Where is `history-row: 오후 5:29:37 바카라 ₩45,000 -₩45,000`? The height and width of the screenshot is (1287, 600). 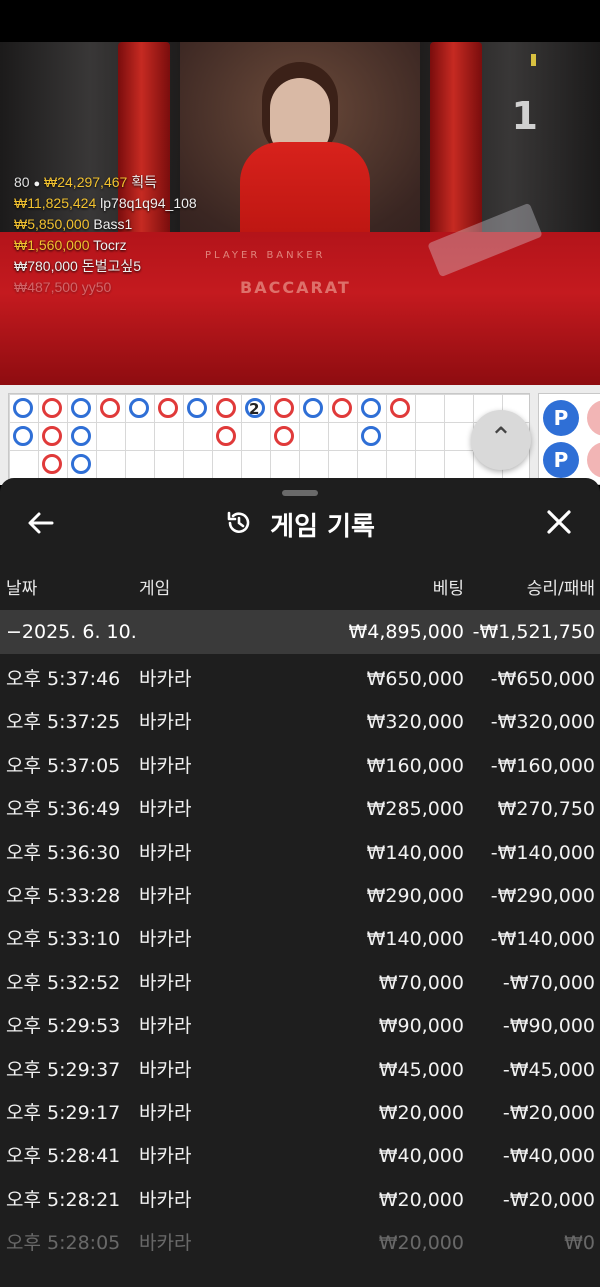 history-row: 오후 5:29:37 바카라 ₩45,000 -₩45,000 is located at coordinates (300, 1070).